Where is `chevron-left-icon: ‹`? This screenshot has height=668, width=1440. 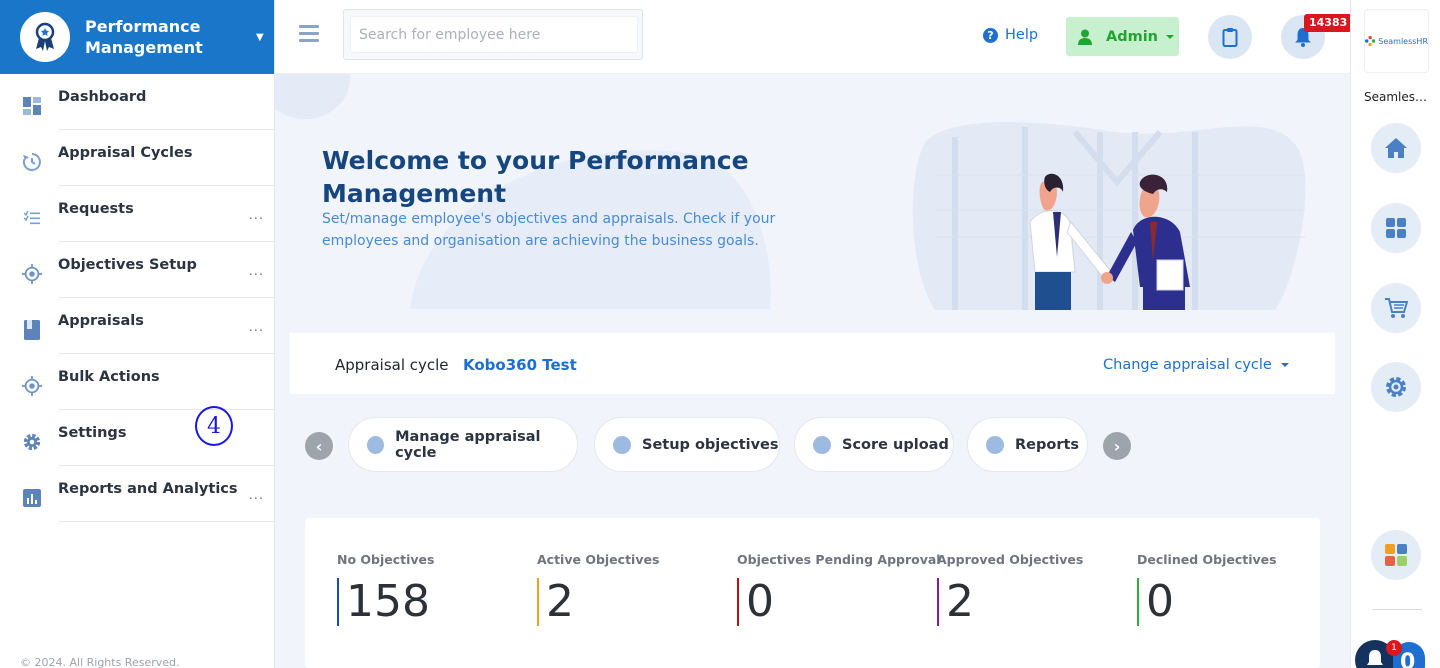
chevron-left-icon: ‹ is located at coordinates (319, 446).